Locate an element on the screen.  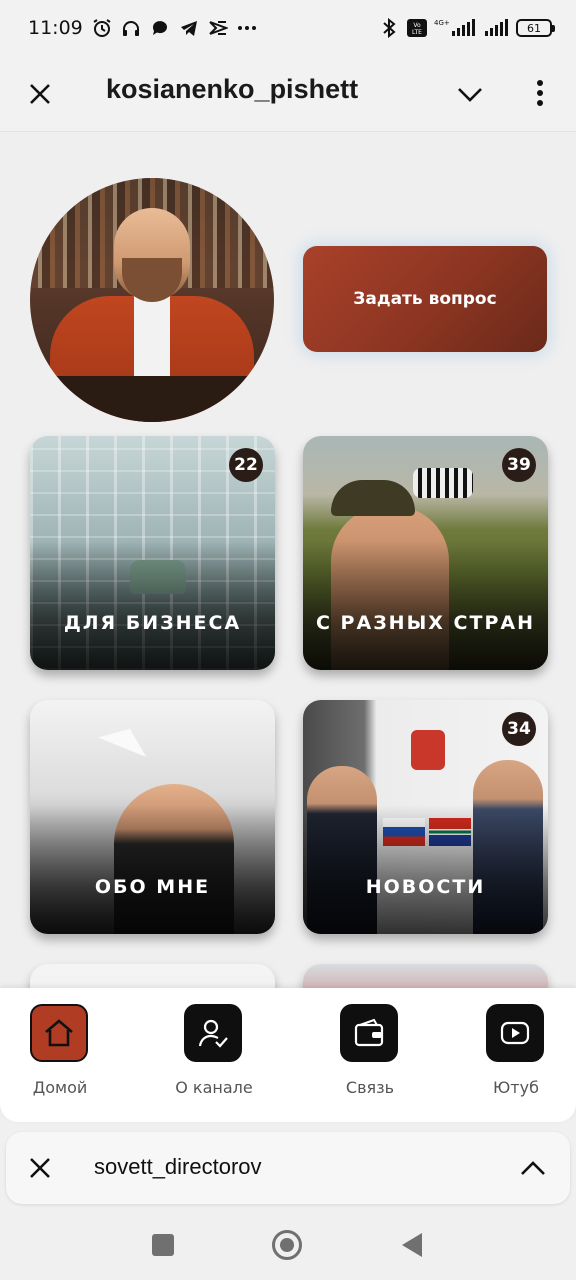
app-header: kosianenko_pishett is located at coordinates (288, 94).